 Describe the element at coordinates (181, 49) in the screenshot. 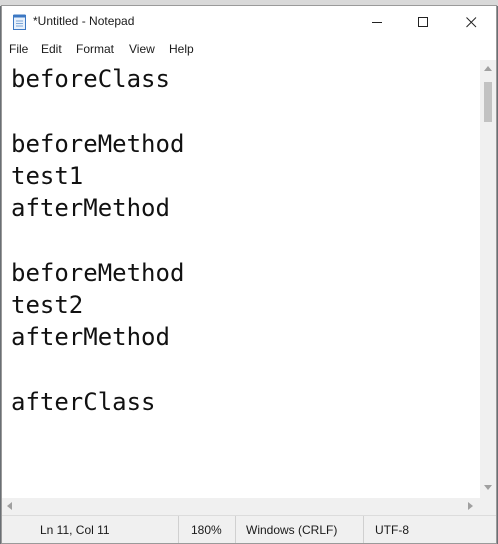

I see `menu-help: Help` at that location.